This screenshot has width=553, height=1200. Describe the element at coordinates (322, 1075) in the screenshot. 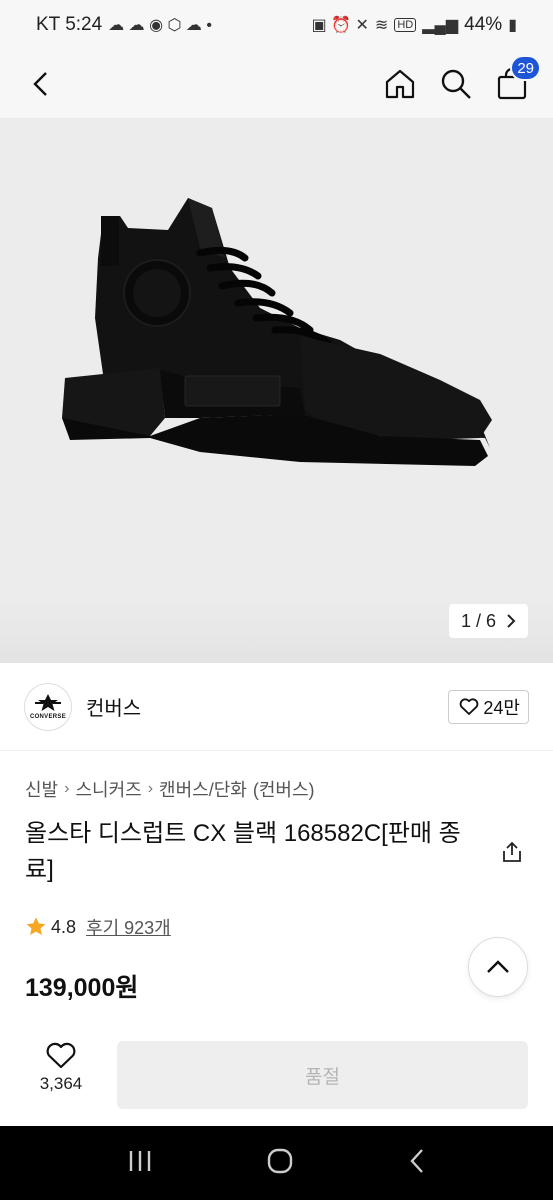

I see `soldout-button: 품절` at that location.